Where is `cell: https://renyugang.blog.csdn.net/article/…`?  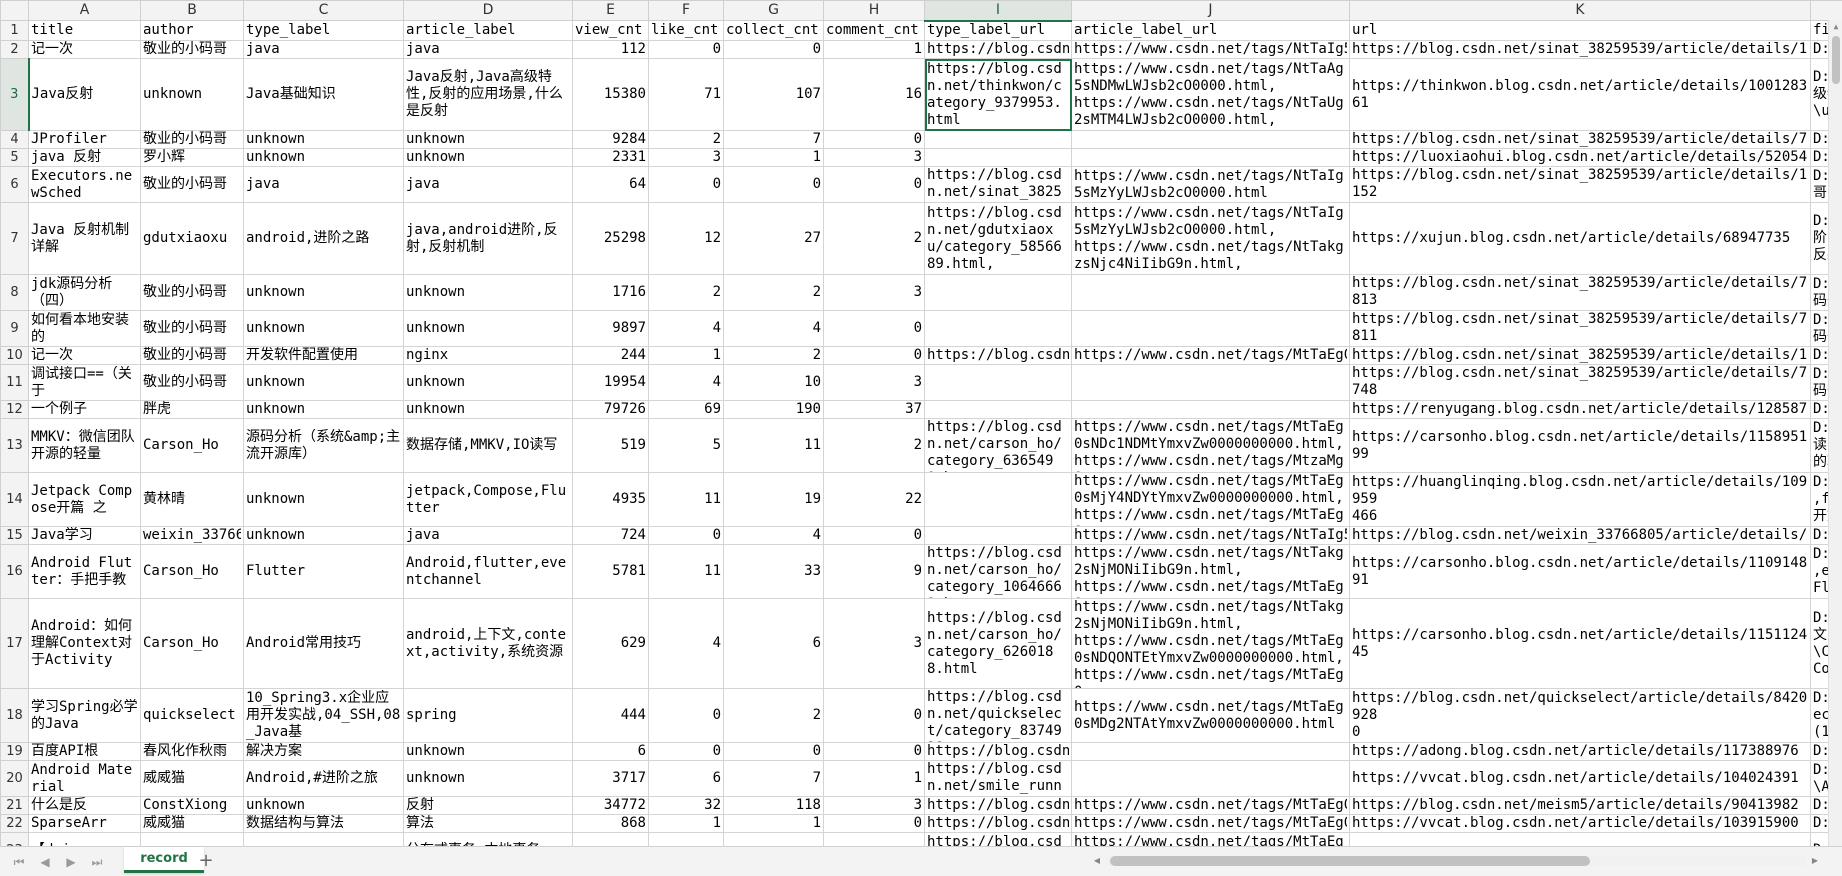 cell: https://renyugang.blog.csdn.net/article/… is located at coordinates (1580, 409).